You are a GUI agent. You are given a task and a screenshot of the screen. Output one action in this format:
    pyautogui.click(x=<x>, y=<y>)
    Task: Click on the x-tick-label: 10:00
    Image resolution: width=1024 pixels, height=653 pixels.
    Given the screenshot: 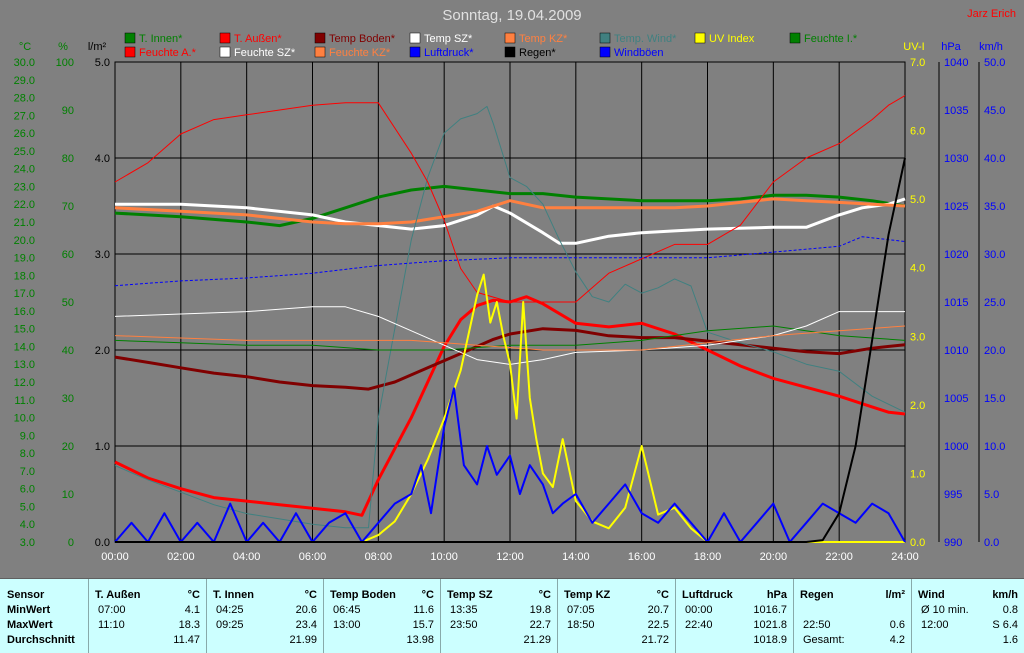 What is the action you would take?
    pyautogui.click(x=444, y=557)
    